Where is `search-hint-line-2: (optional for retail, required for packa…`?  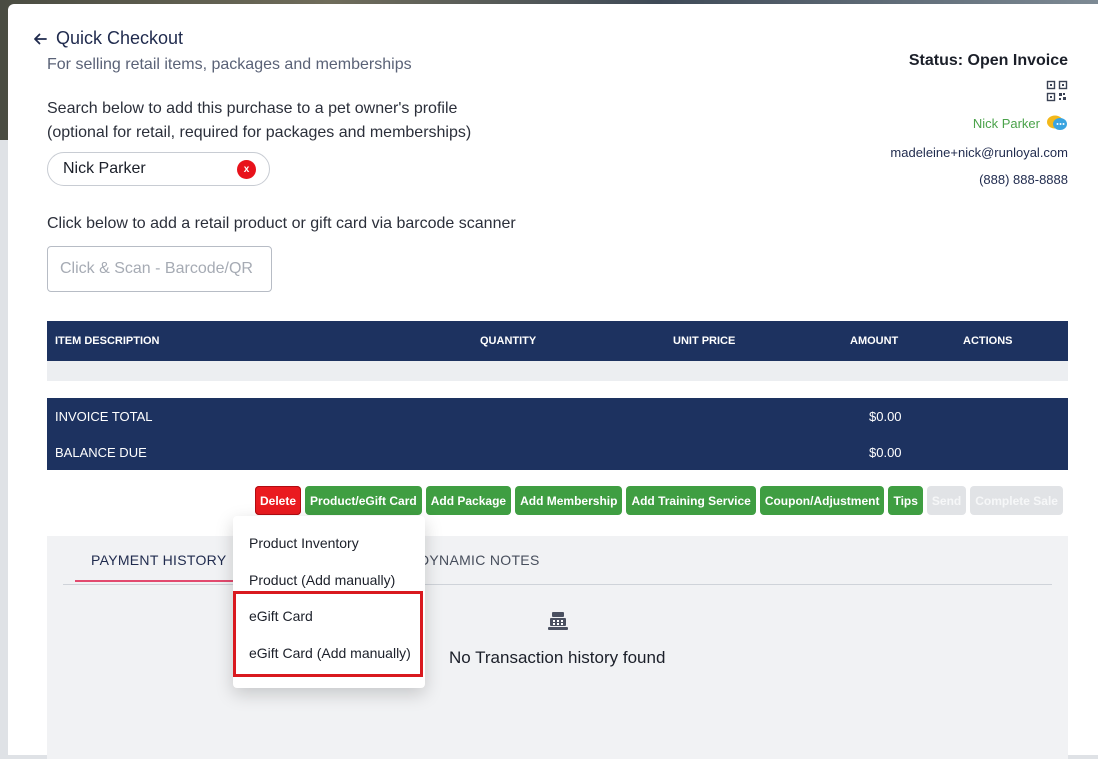 search-hint-line-2: (optional for retail, required for packa… is located at coordinates (259, 132).